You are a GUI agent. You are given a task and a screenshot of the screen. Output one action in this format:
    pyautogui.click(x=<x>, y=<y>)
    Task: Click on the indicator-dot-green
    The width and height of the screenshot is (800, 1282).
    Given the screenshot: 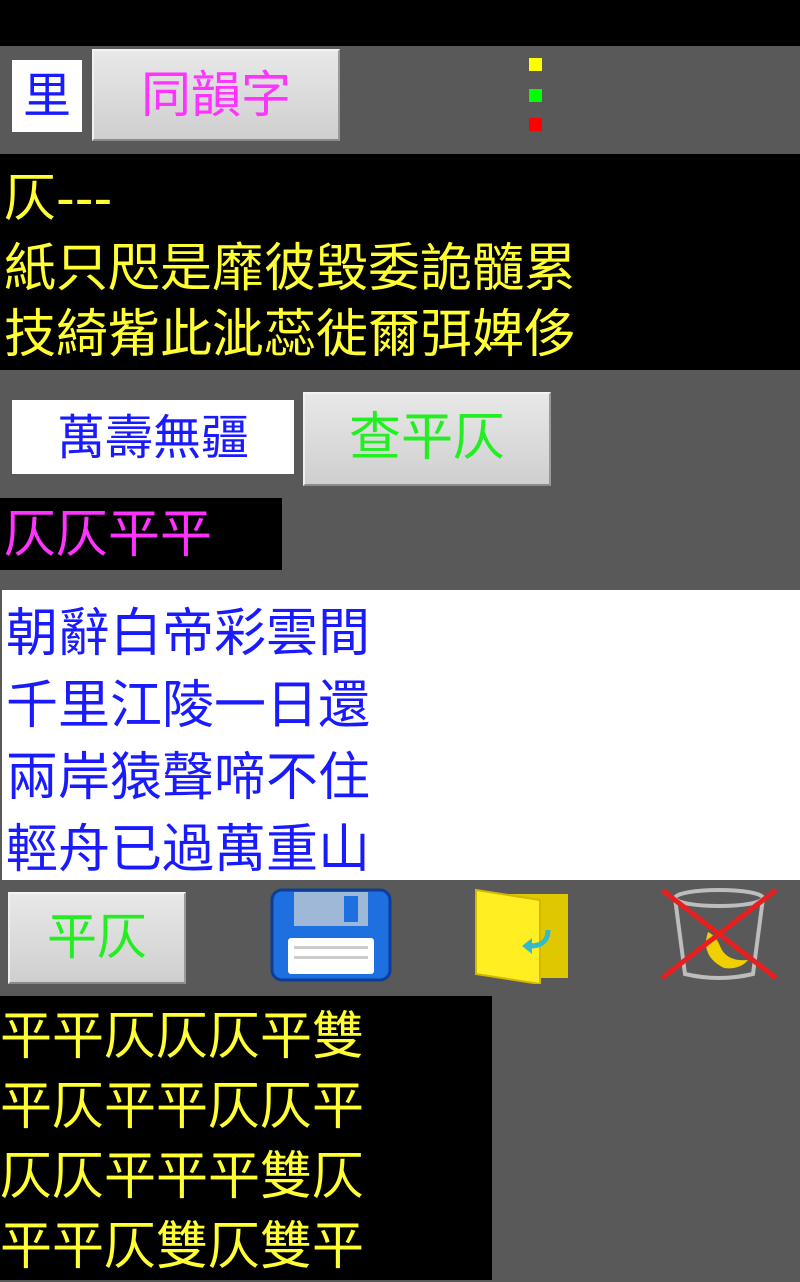 What is the action you would take?
    pyautogui.click(x=535, y=95)
    